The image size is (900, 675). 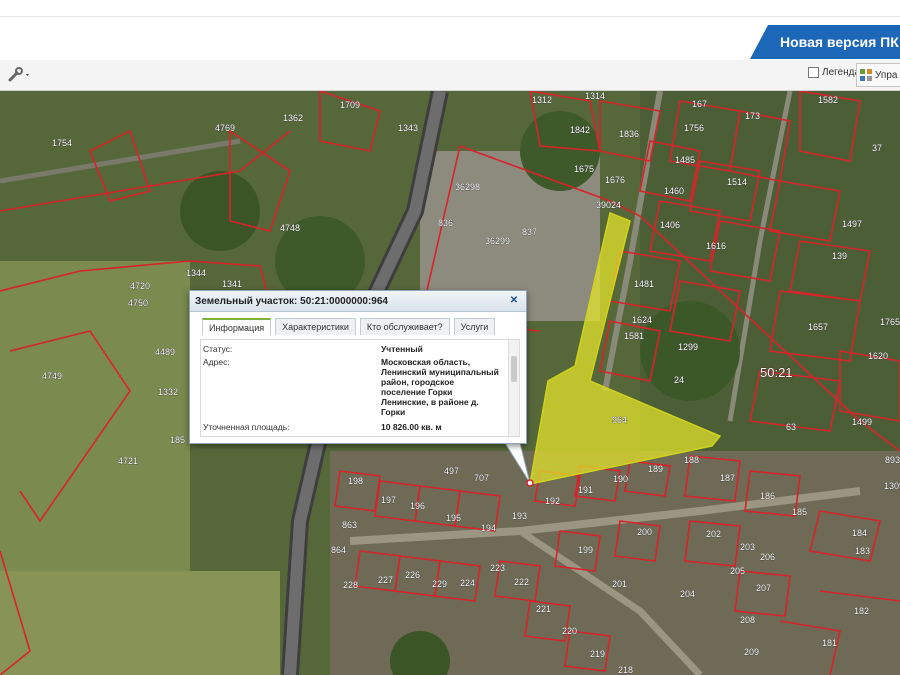 I want to click on parcel-label: 193, so click(x=519, y=516).